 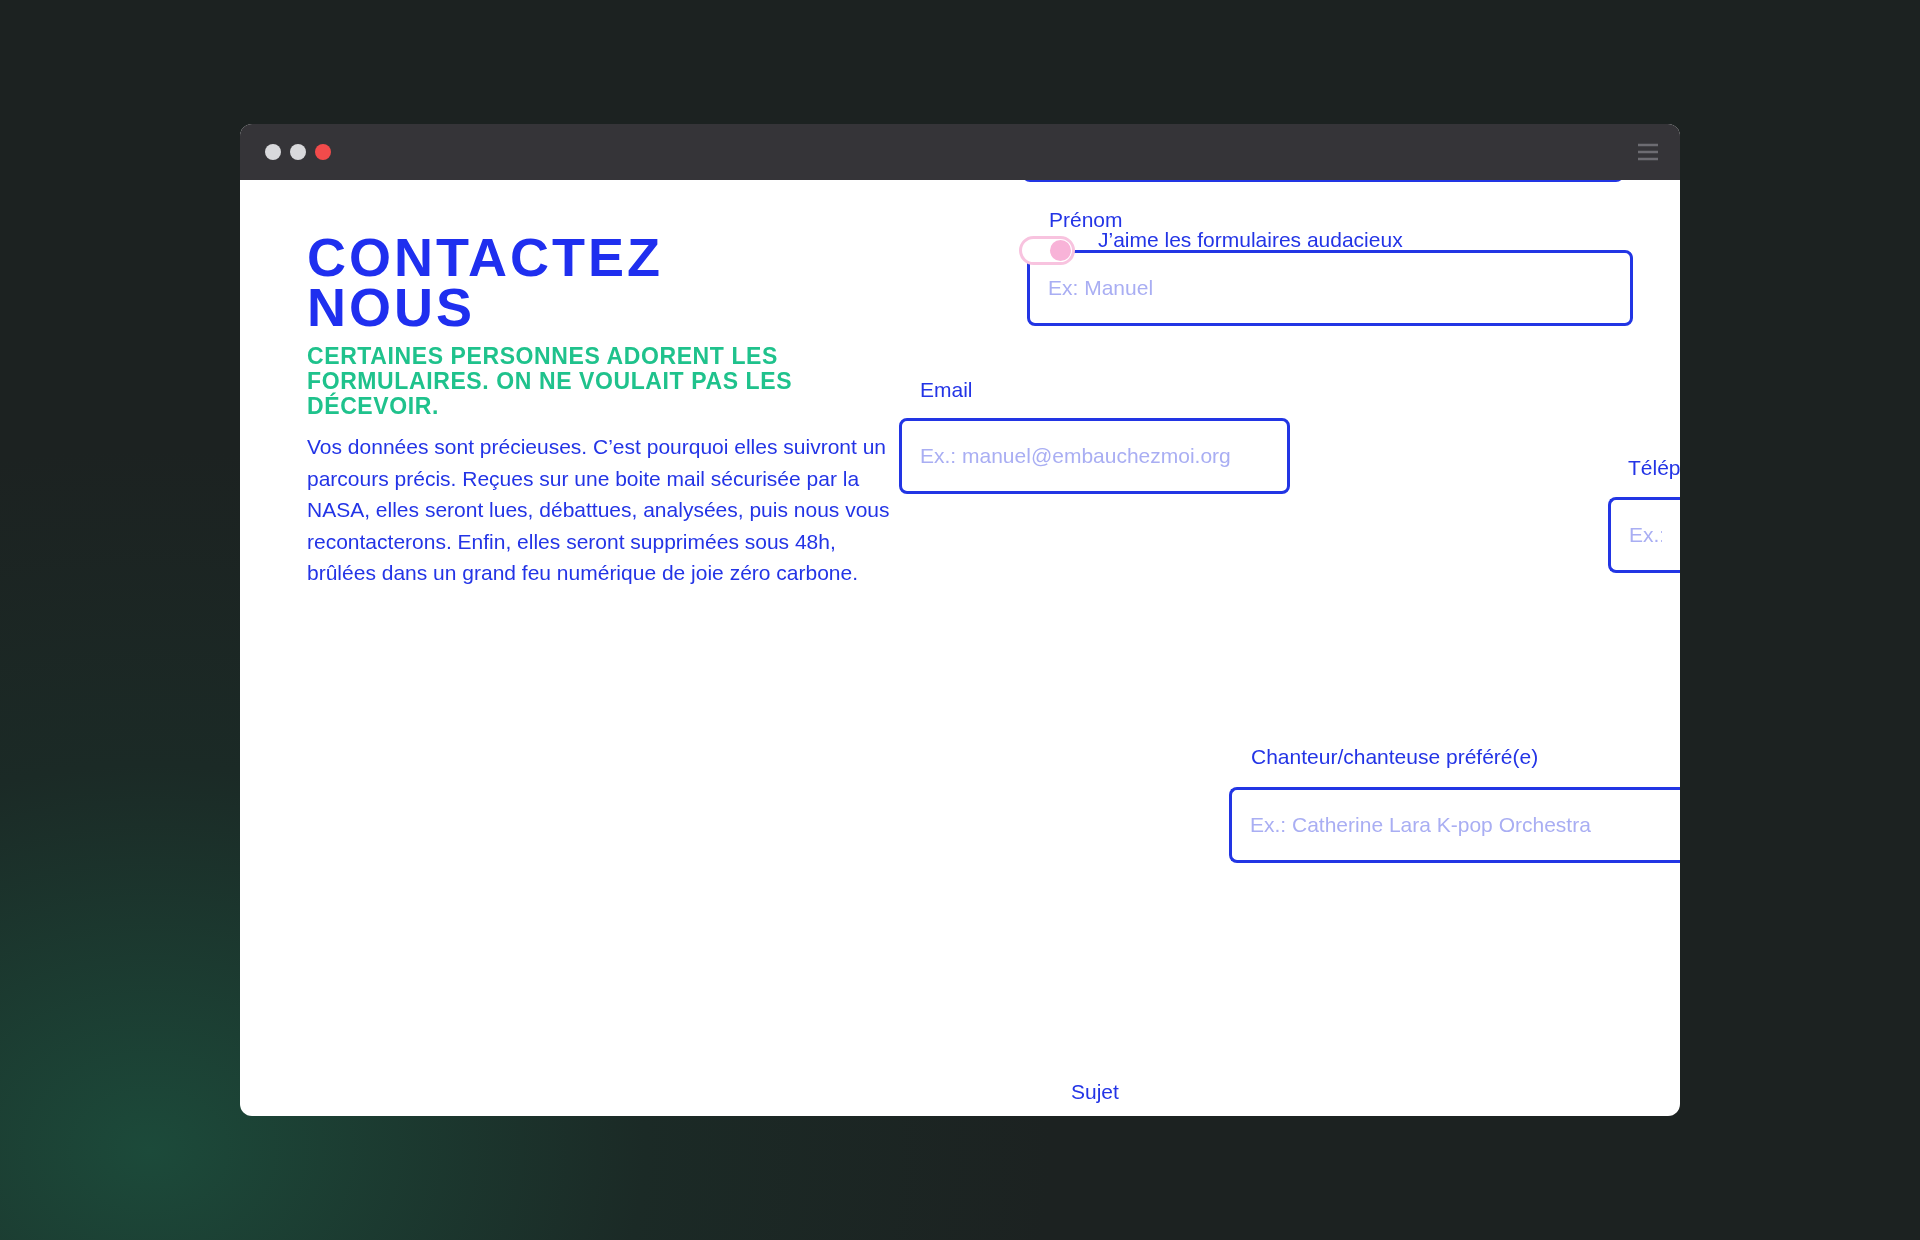 What do you see at coordinates (1648, 152) in the screenshot?
I see `menu-icon` at bounding box center [1648, 152].